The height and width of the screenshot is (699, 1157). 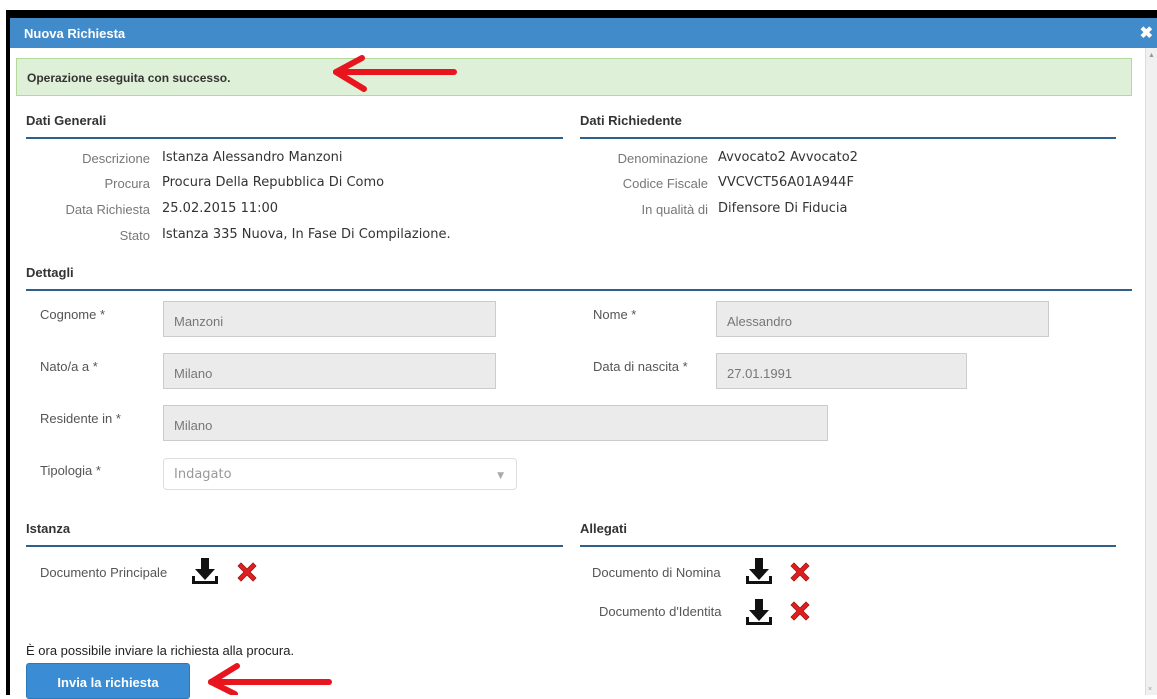 What do you see at coordinates (579, 290) in the screenshot?
I see `divider-dettagli` at bounding box center [579, 290].